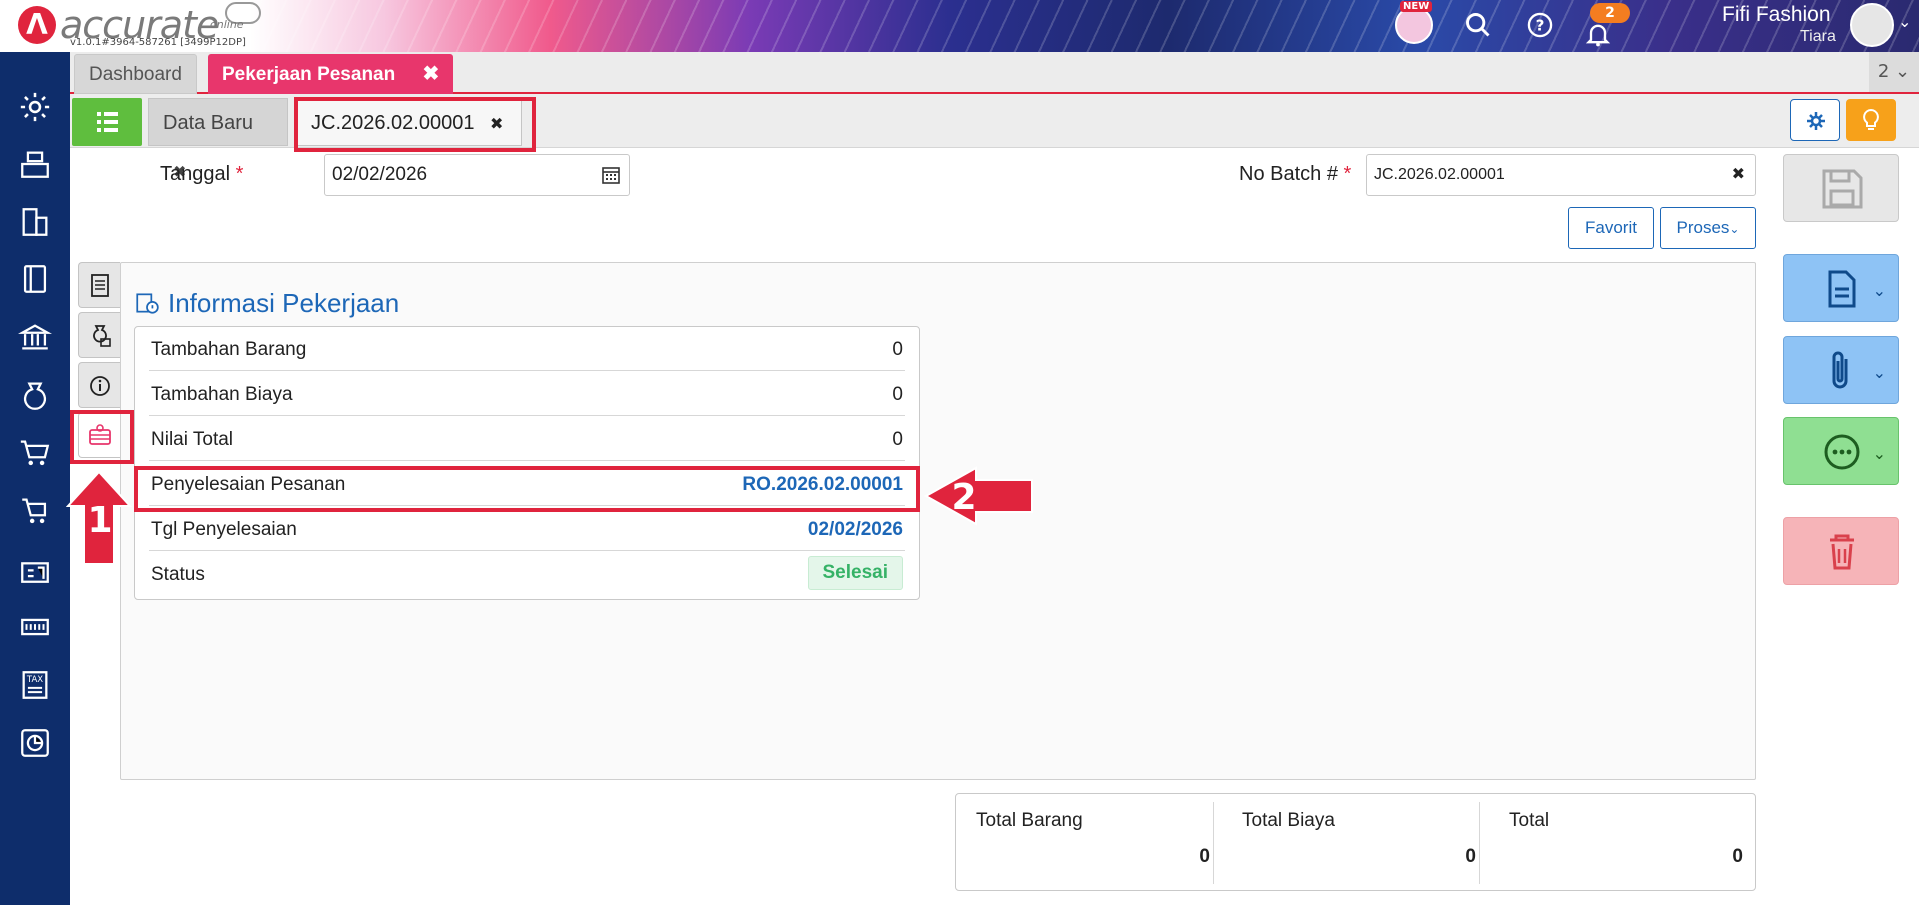  I want to click on header-decoration, so click(1084, 26).